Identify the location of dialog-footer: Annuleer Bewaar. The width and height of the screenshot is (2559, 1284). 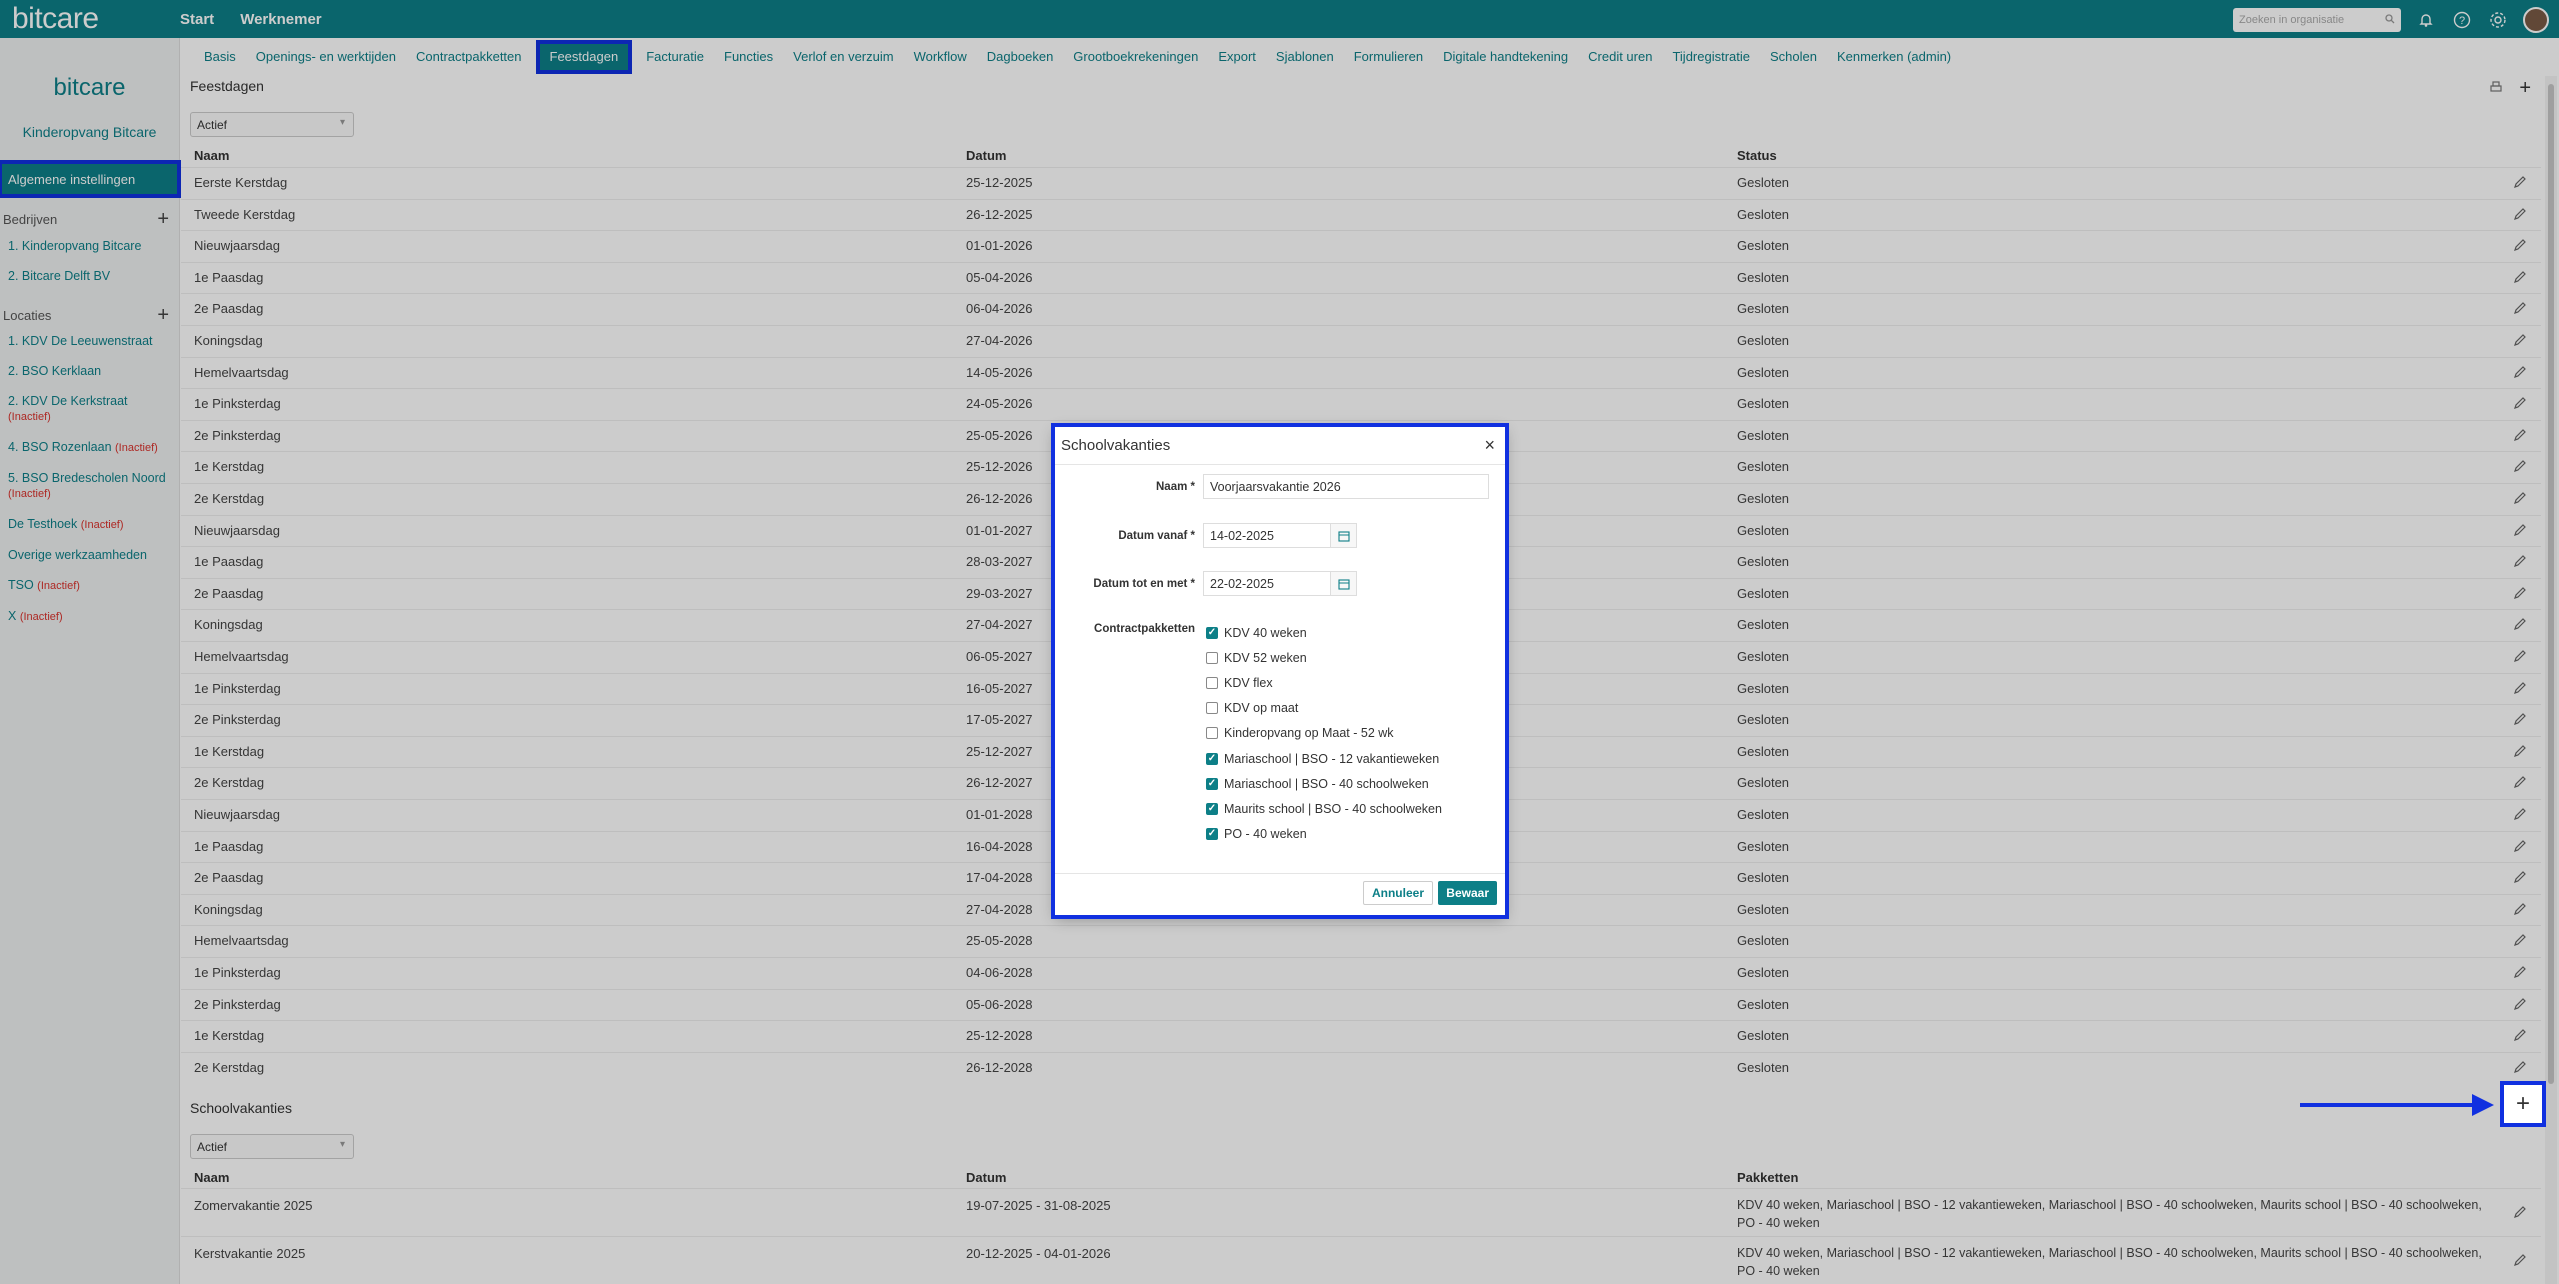
(1280, 894).